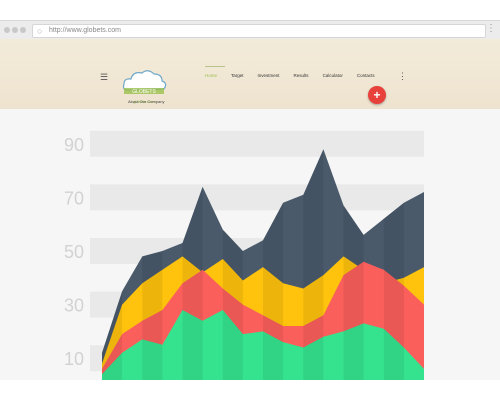  I want to click on browser-toolbar: ○ http://www.globets.com ⋮, so click(250, 30).